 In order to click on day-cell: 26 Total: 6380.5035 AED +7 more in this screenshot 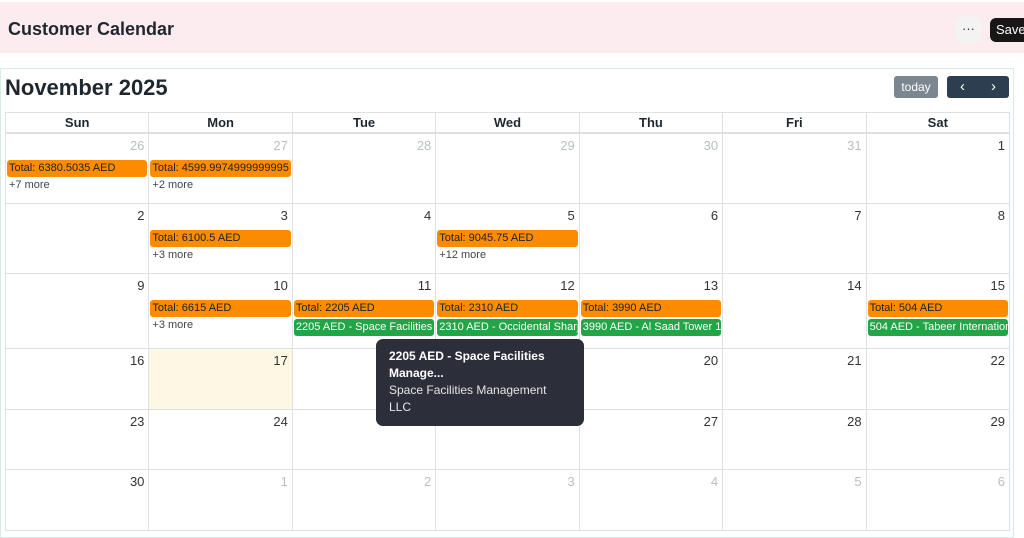, I will do `click(77, 168)`.